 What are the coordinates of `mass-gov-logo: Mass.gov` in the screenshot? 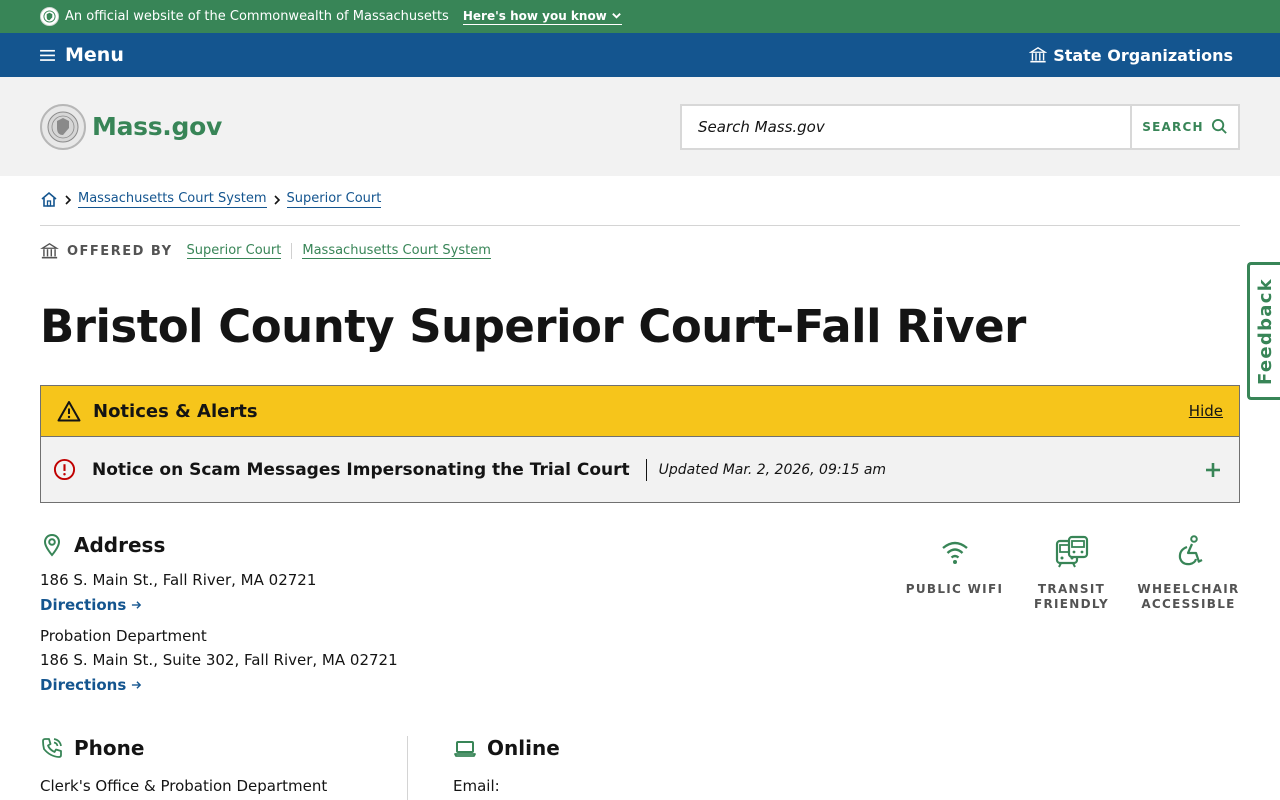 It's located at (131, 126).